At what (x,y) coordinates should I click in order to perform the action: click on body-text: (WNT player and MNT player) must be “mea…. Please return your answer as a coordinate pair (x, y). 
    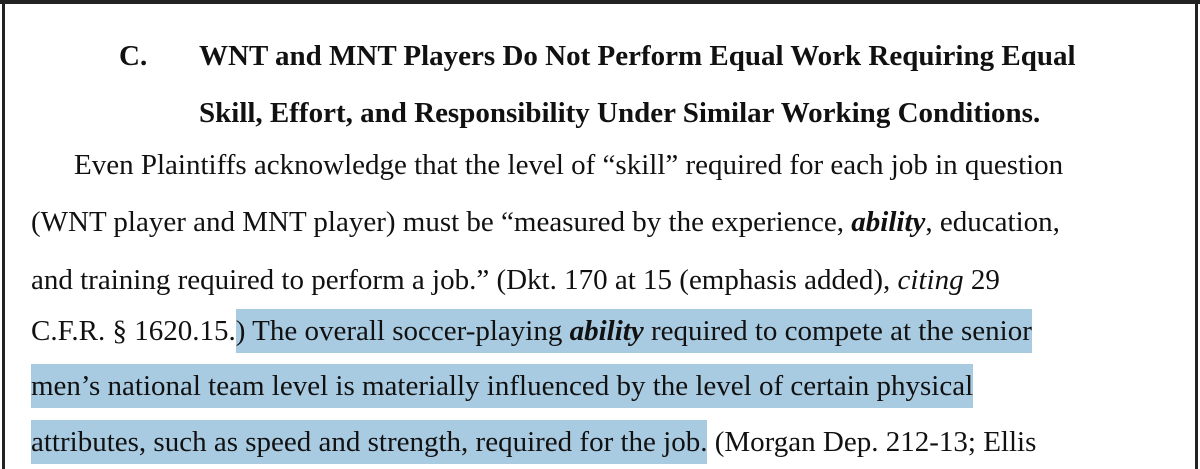
    Looking at the image, I should click on (441, 222).